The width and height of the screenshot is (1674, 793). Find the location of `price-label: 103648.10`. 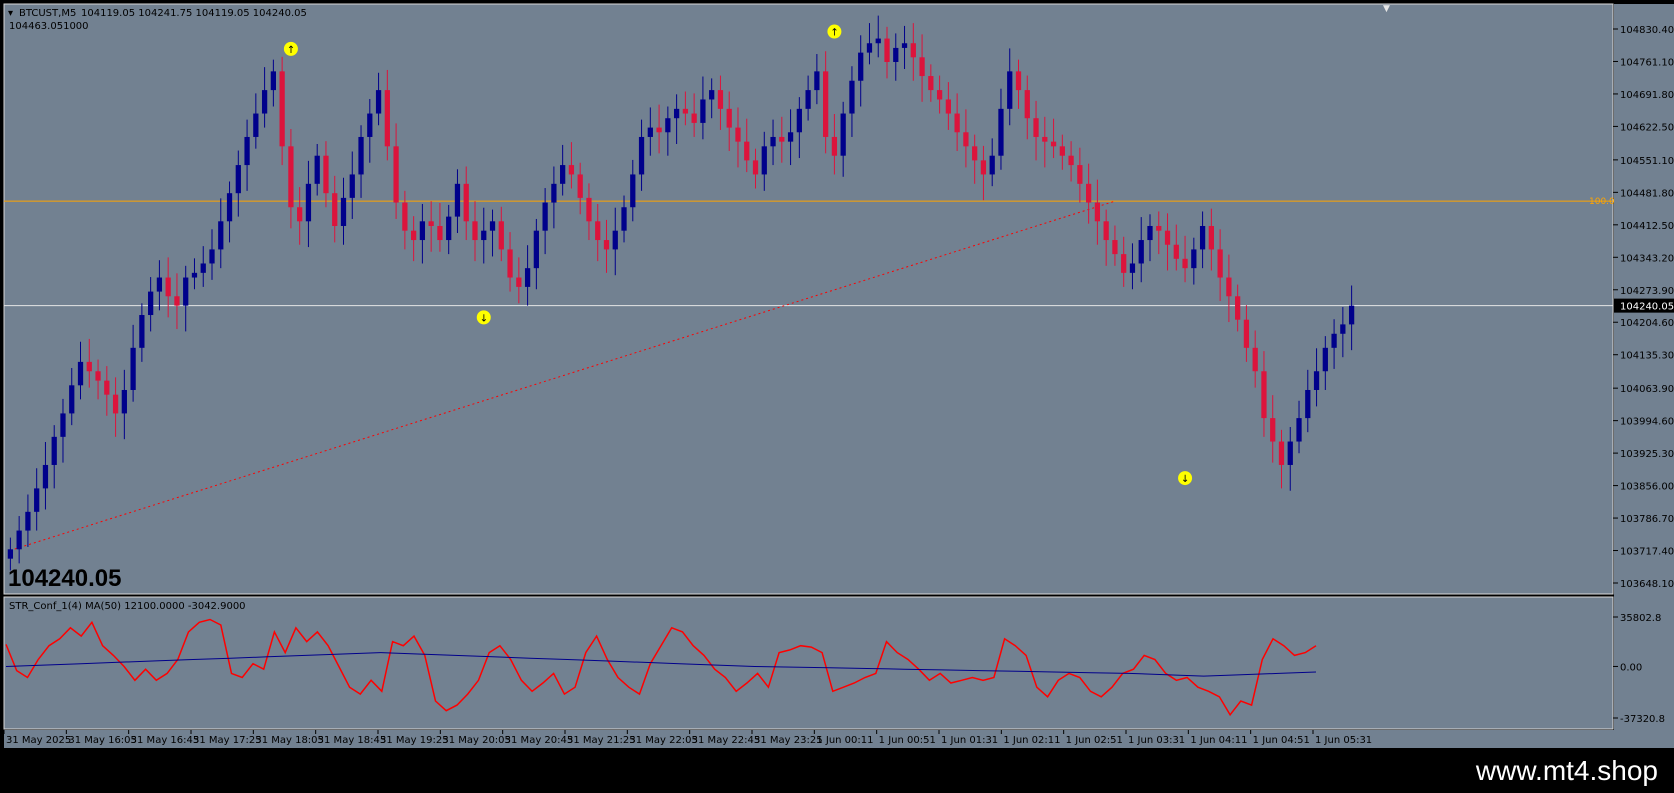

price-label: 103648.10 is located at coordinates (1647, 584).